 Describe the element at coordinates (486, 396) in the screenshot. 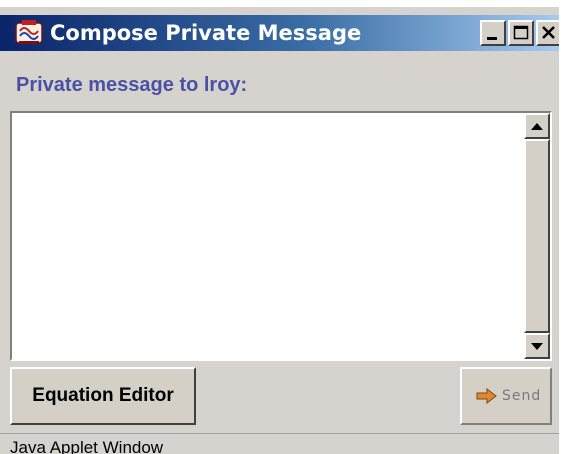

I see `arrow-right-icon` at that location.